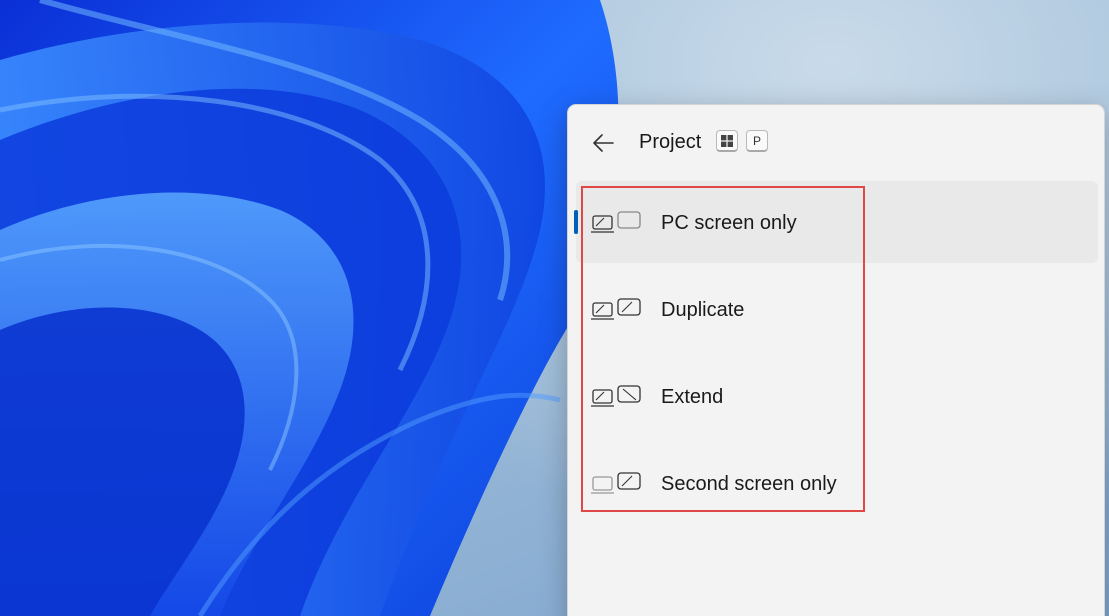  I want to click on second-screen-only-icon, so click(616, 483).